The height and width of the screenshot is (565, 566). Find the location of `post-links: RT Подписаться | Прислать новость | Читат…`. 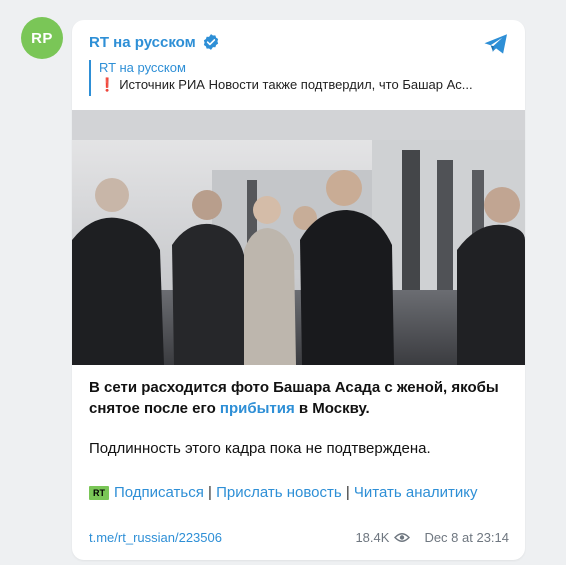

post-links: RT Подписаться | Прислать новость | Читат… is located at coordinates (301, 492).